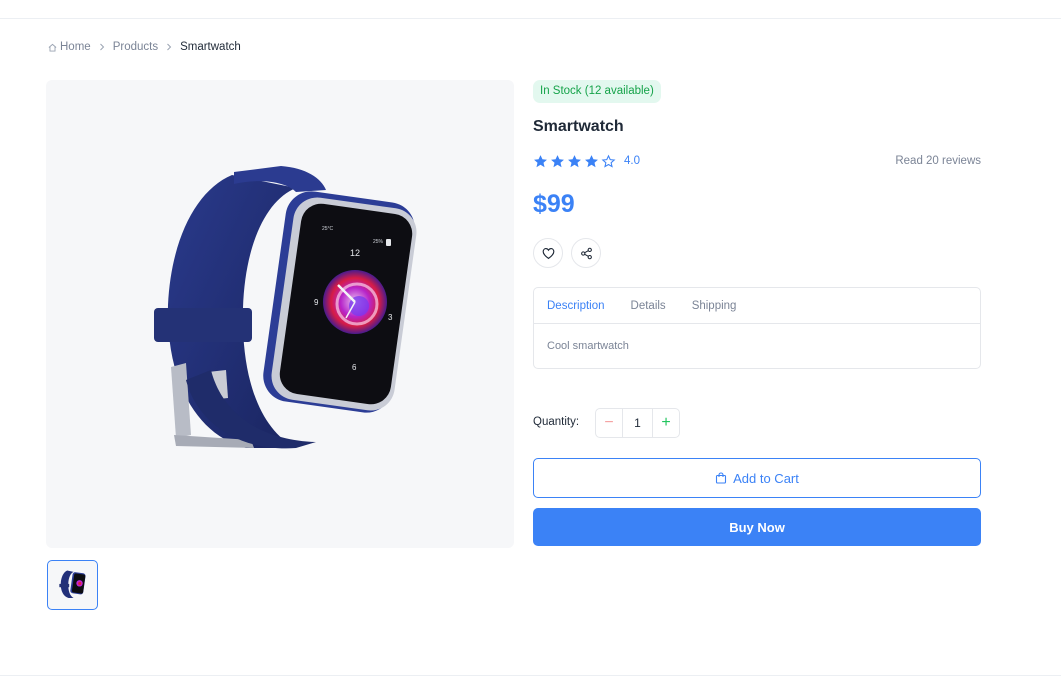  What do you see at coordinates (938, 161) in the screenshot?
I see `read-reviews-link: Read 20 reviews` at bounding box center [938, 161].